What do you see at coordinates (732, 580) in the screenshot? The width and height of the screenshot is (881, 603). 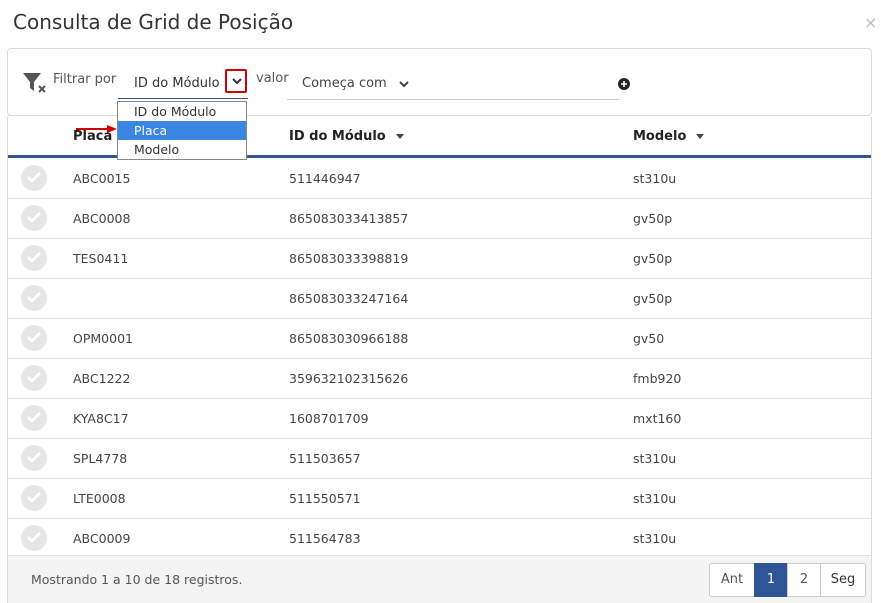 I see `pagination-prev: Ant` at bounding box center [732, 580].